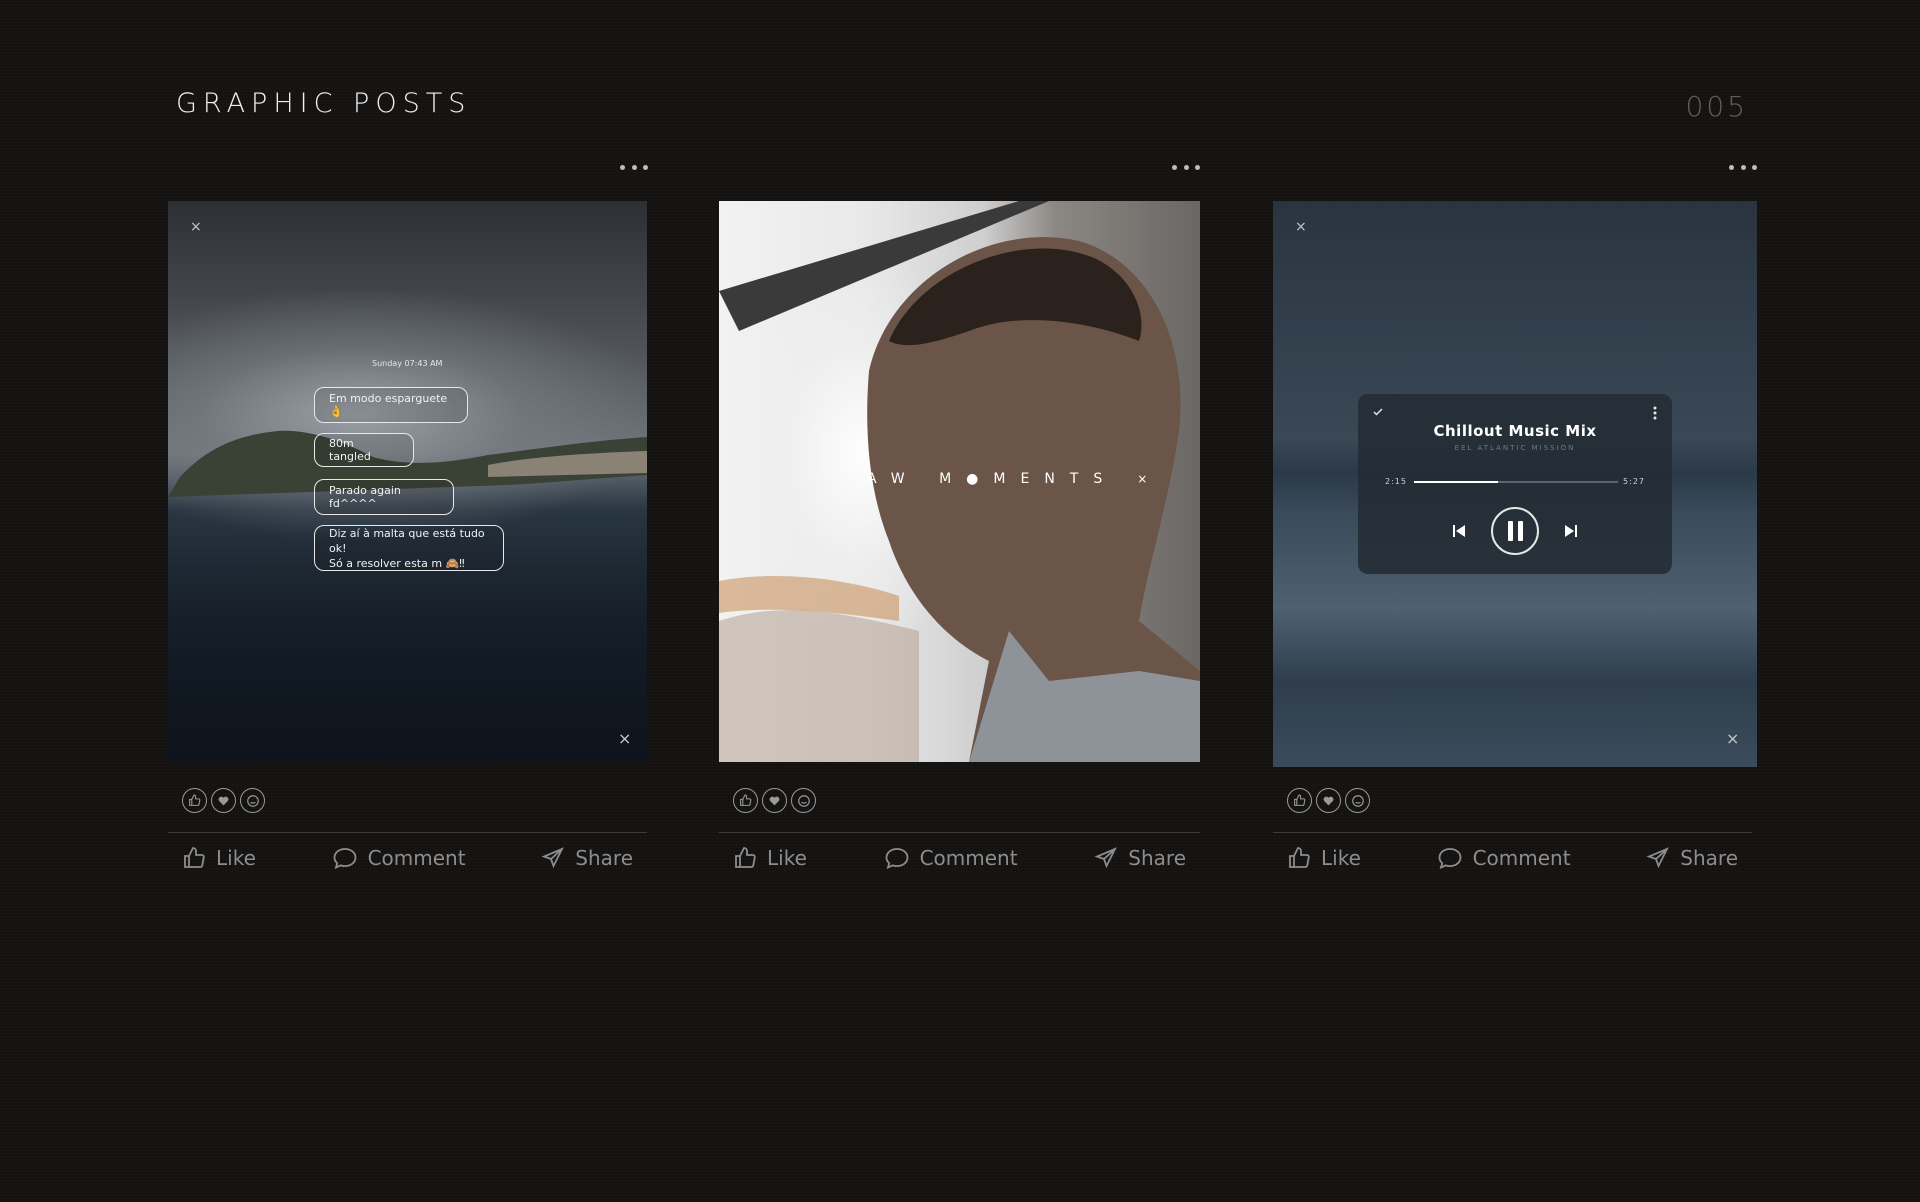  Describe the element at coordinates (1378, 412) in the screenshot. I see `check-icon` at that location.